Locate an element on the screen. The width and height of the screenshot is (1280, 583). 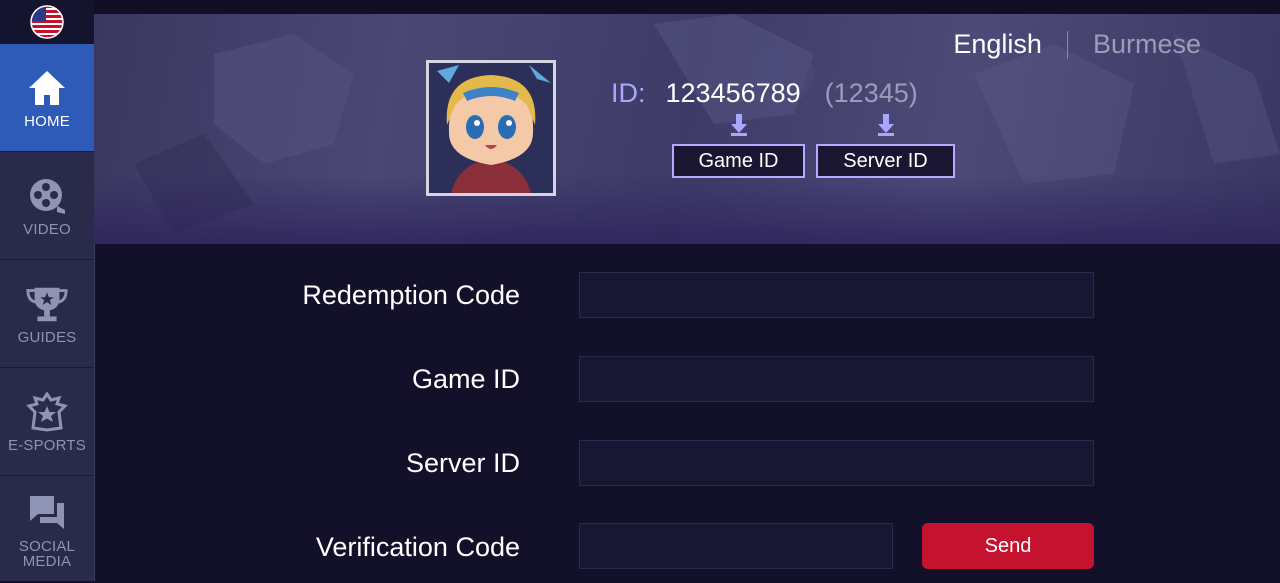
sidebar-item-social-media: SOCIAL MEDIA is located at coordinates (47, 529).